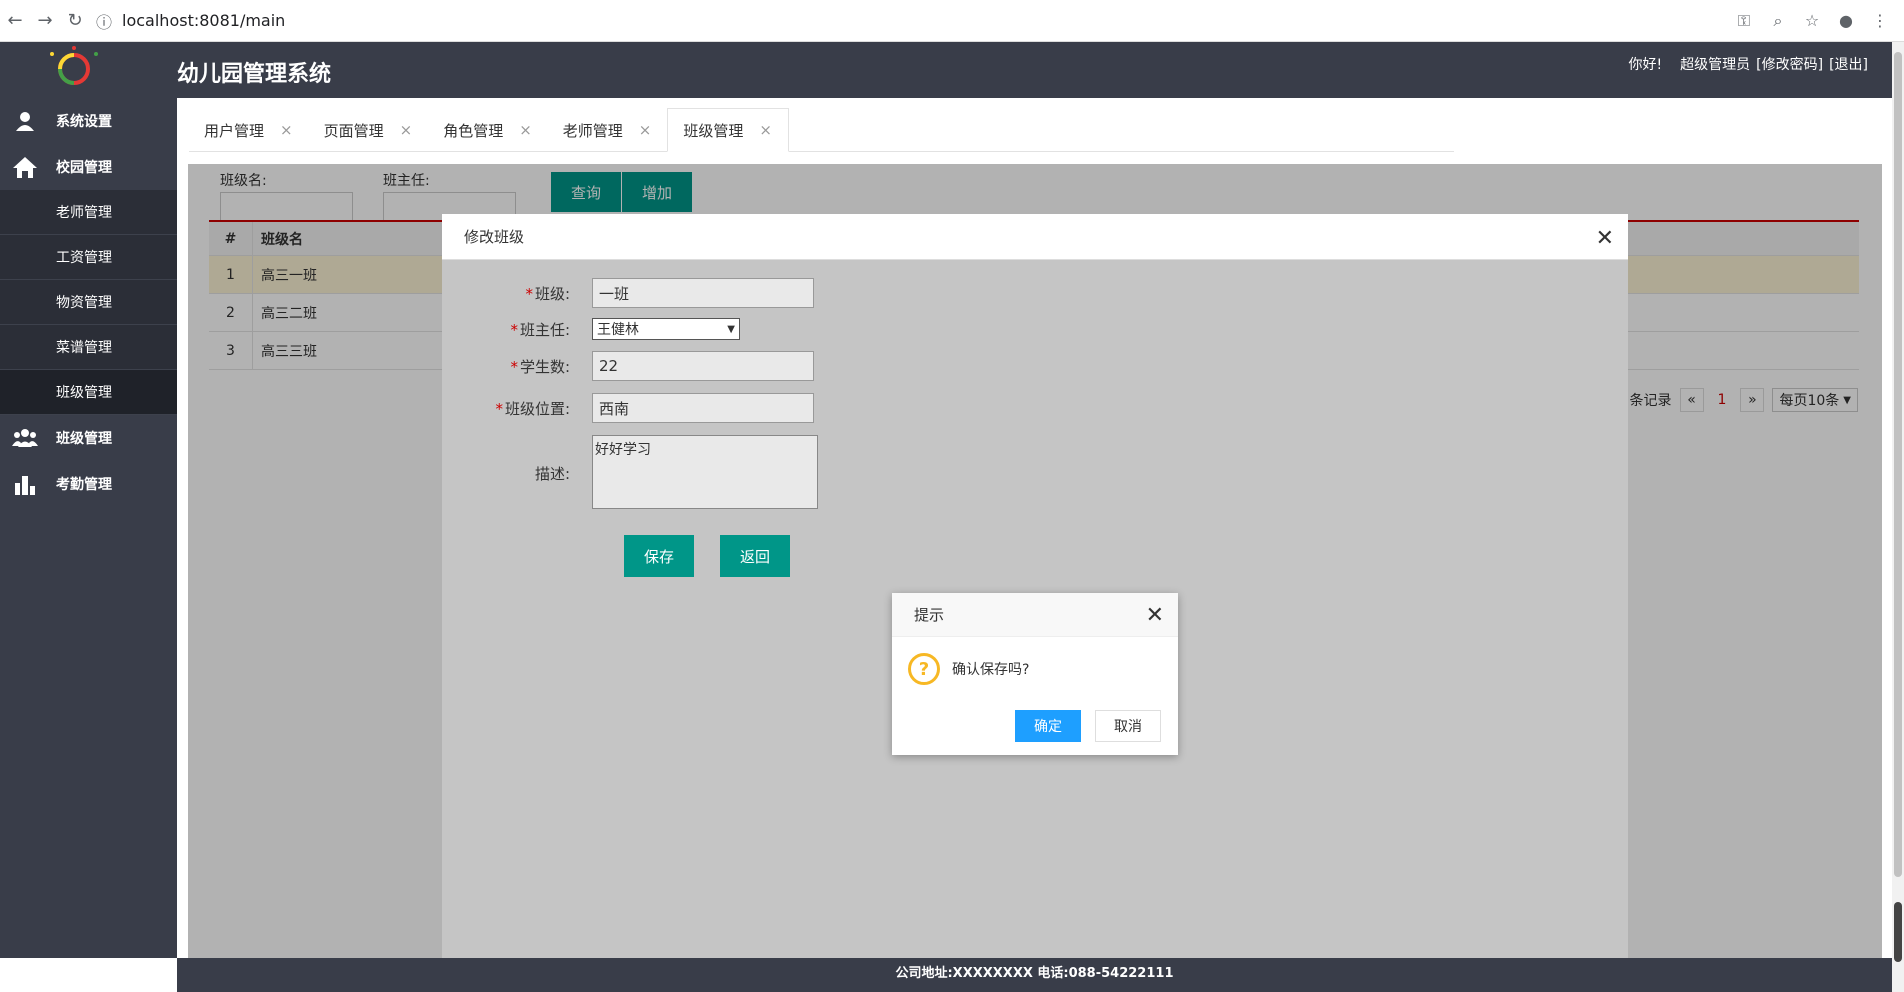 The height and width of the screenshot is (992, 1904). I want to click on description-textarea: 好好学习, so click(705, 472).